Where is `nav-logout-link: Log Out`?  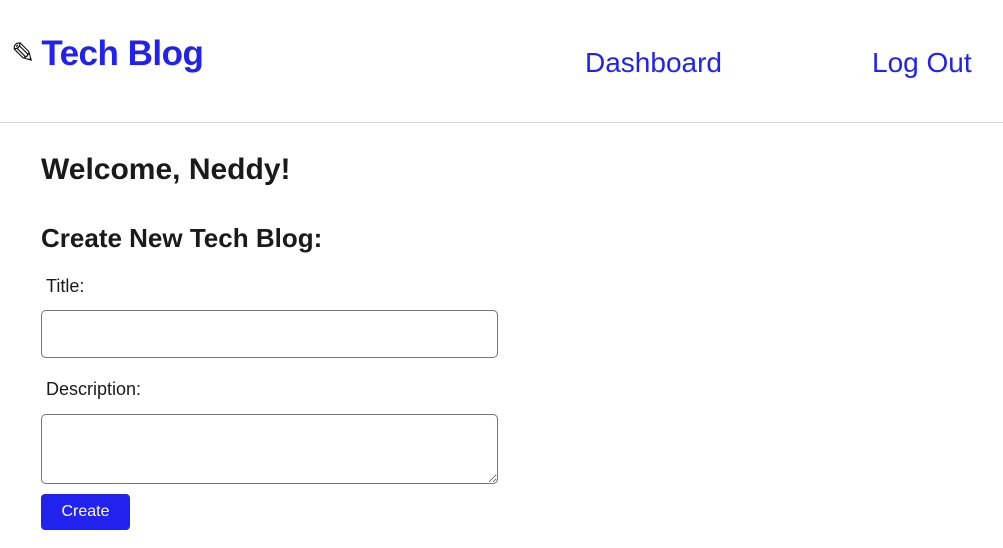 nav-logout-link: Log Out is located at coordinates (922, 63).